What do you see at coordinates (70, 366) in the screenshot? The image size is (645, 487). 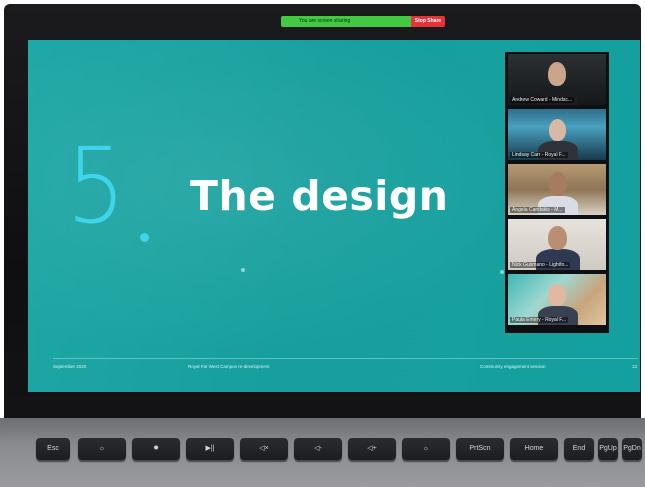 I see `footer-date: September 2020` at bounding box center [70, 366].